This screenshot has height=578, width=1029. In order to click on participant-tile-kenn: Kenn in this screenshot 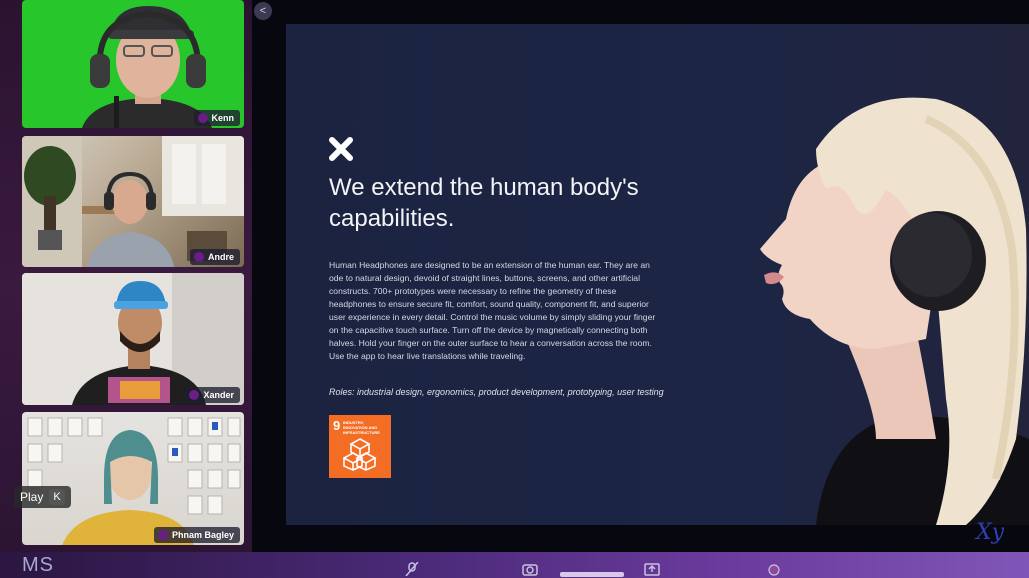, I will do `click(133, 64)`.